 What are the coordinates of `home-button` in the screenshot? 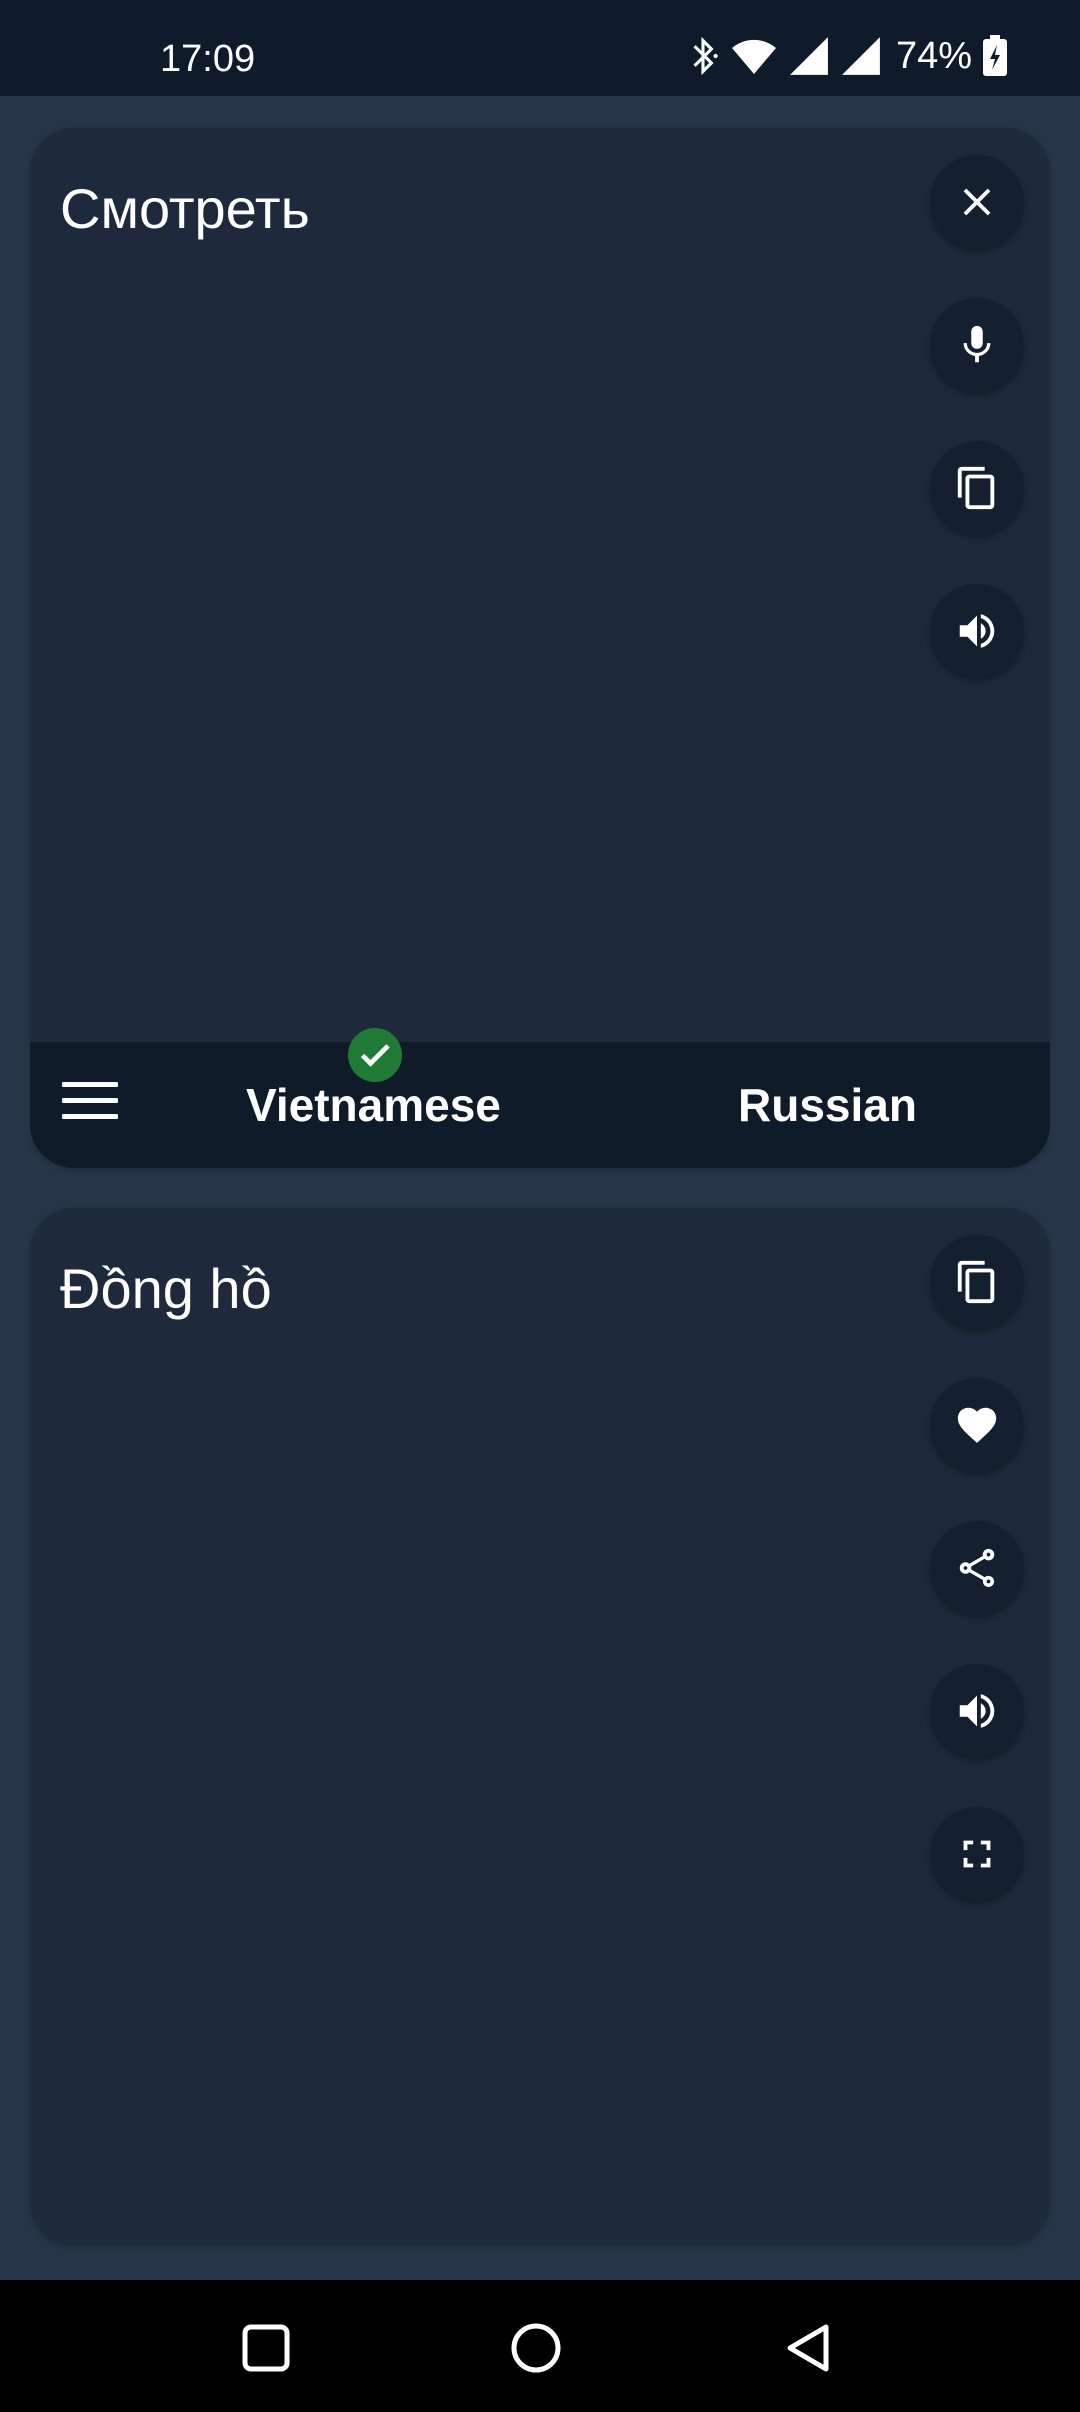 It's located at (536, 2348).